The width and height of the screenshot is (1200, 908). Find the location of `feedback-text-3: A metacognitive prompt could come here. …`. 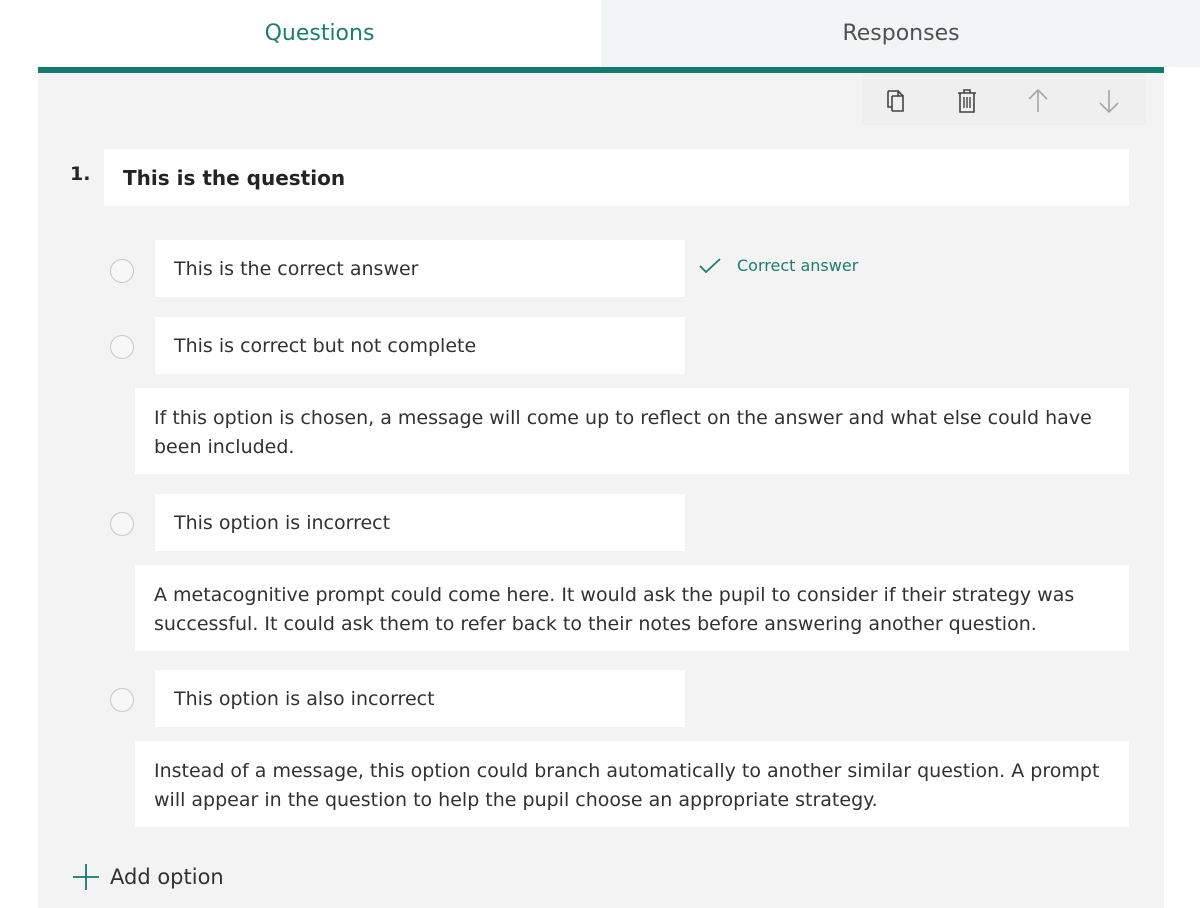

feedback-text-3: A metacognitive prompt could come here. … is located at coordinates (614, 609).